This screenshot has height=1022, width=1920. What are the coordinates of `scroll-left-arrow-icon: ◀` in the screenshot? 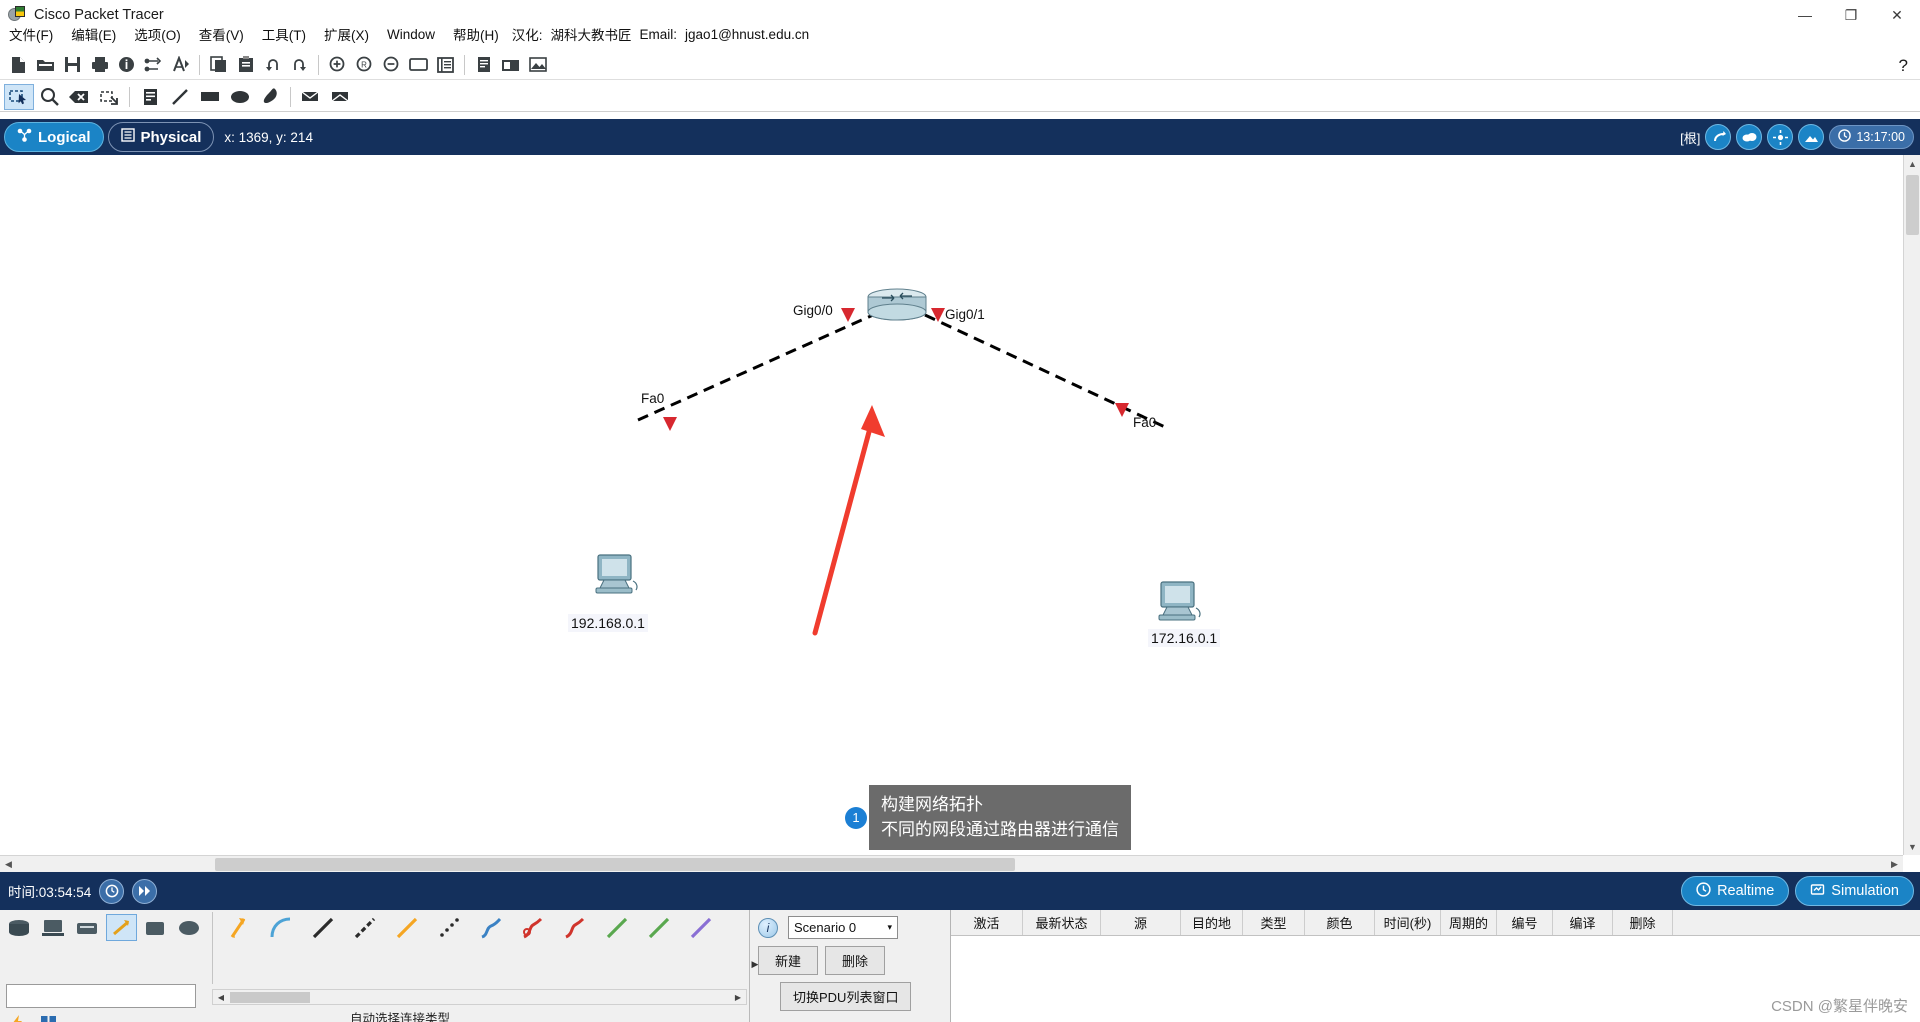 It's located at (8, 864).